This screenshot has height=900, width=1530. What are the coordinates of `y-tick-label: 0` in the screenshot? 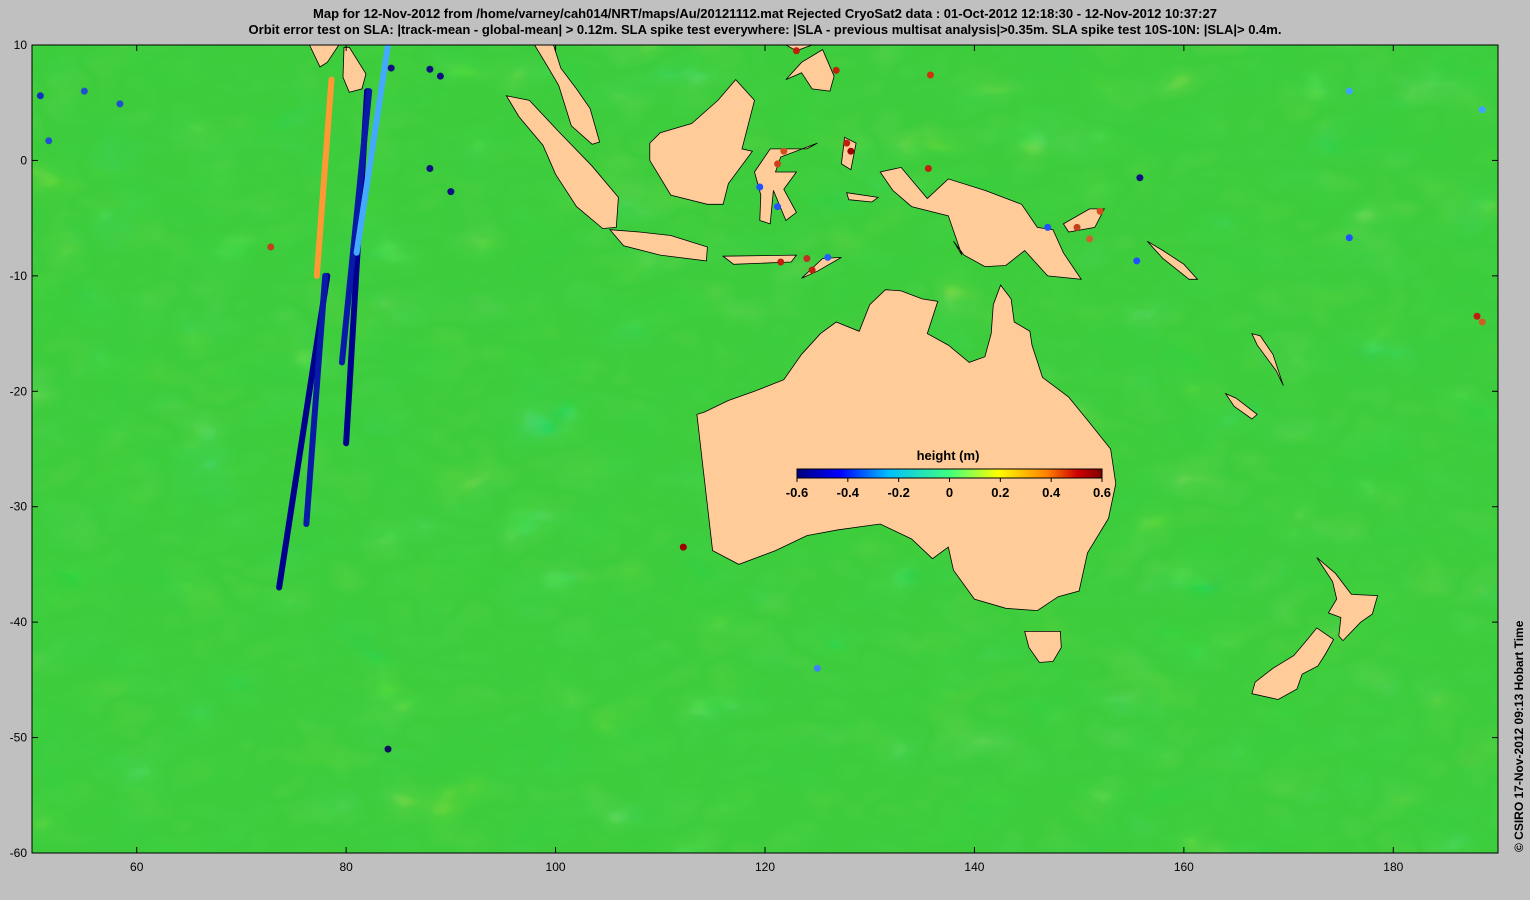 It's located at (23, 160).